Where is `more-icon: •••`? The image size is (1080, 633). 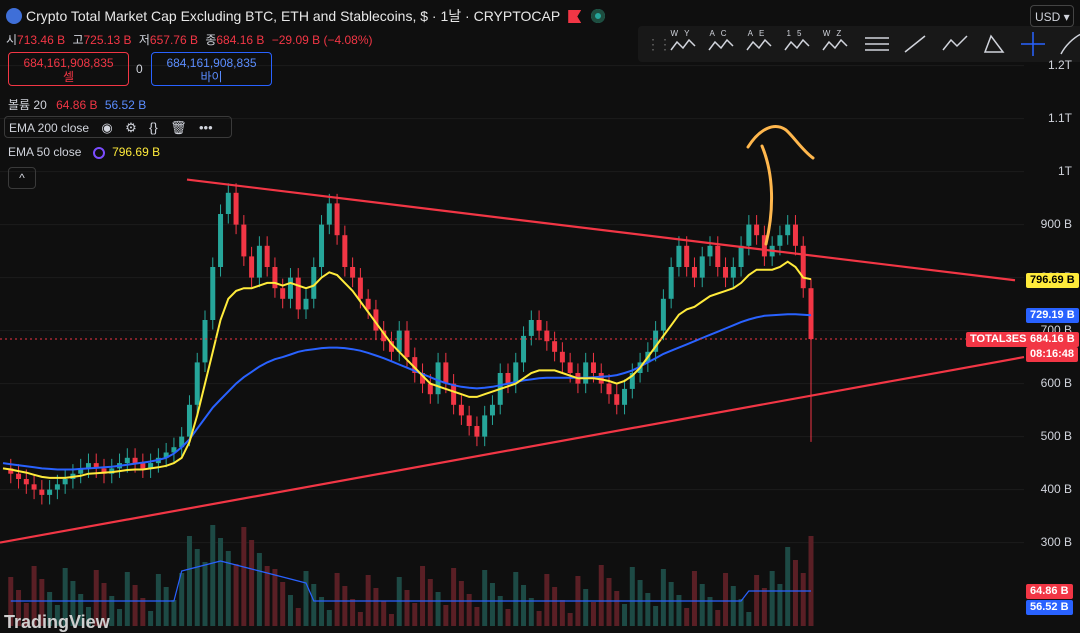 more-icon: ••• is located at coordinates (206, 128).